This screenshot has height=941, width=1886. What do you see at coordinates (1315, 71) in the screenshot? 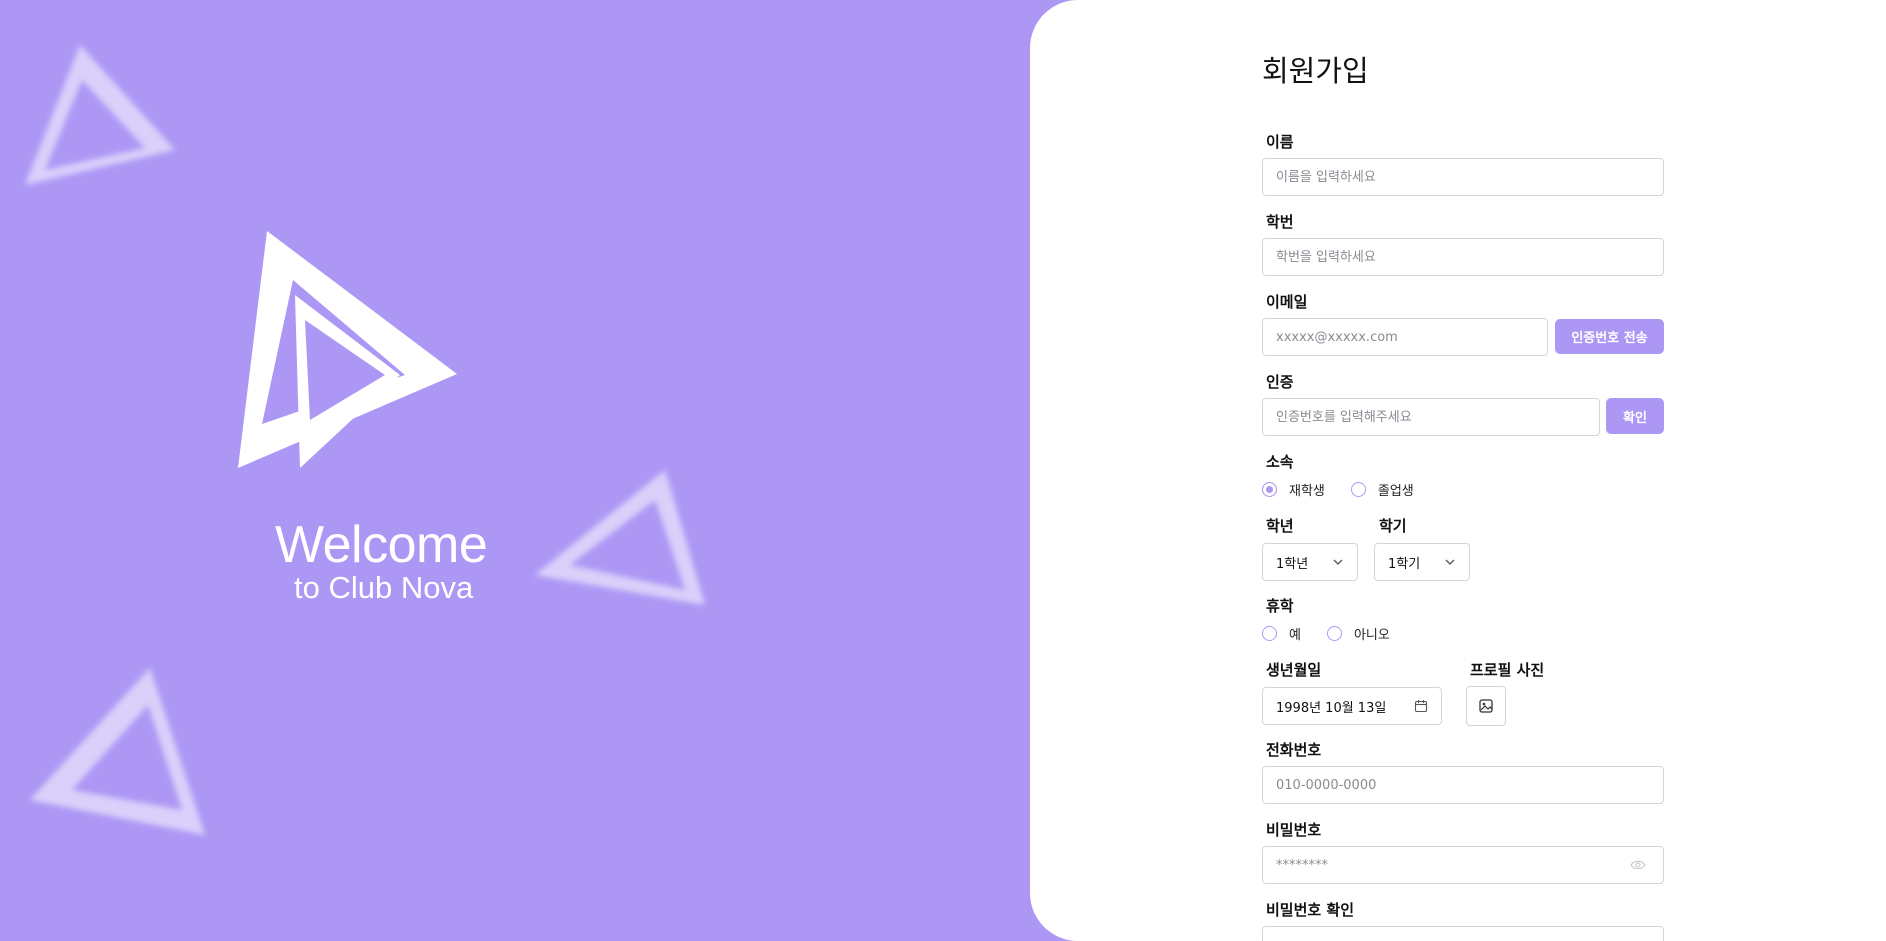
I see `page-title: 회원가입` at bounding box center [1315, 71].